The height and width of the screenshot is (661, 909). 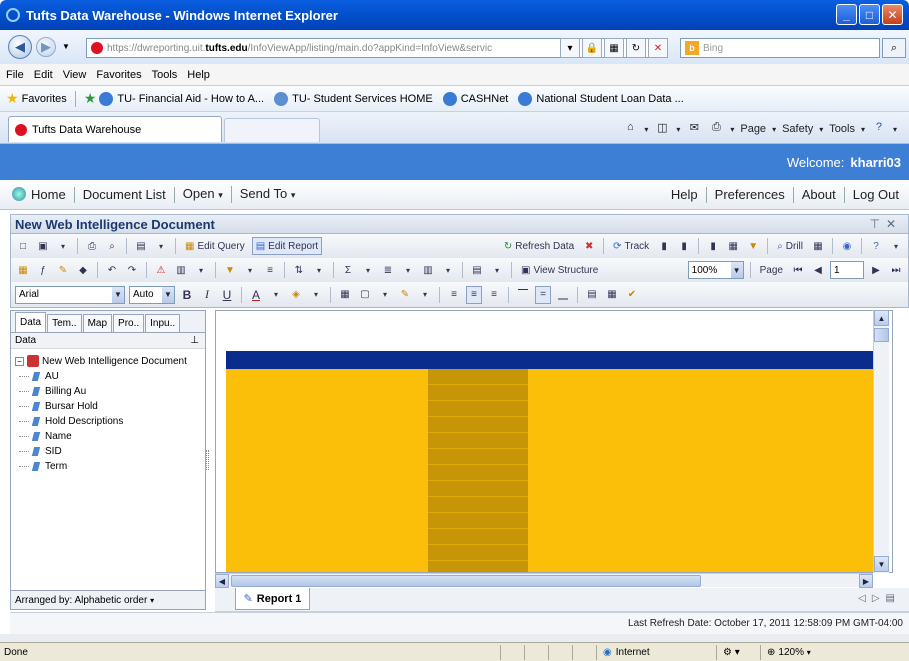 I want to click on tab-templates: Tem.., so click(x=64, y=323).